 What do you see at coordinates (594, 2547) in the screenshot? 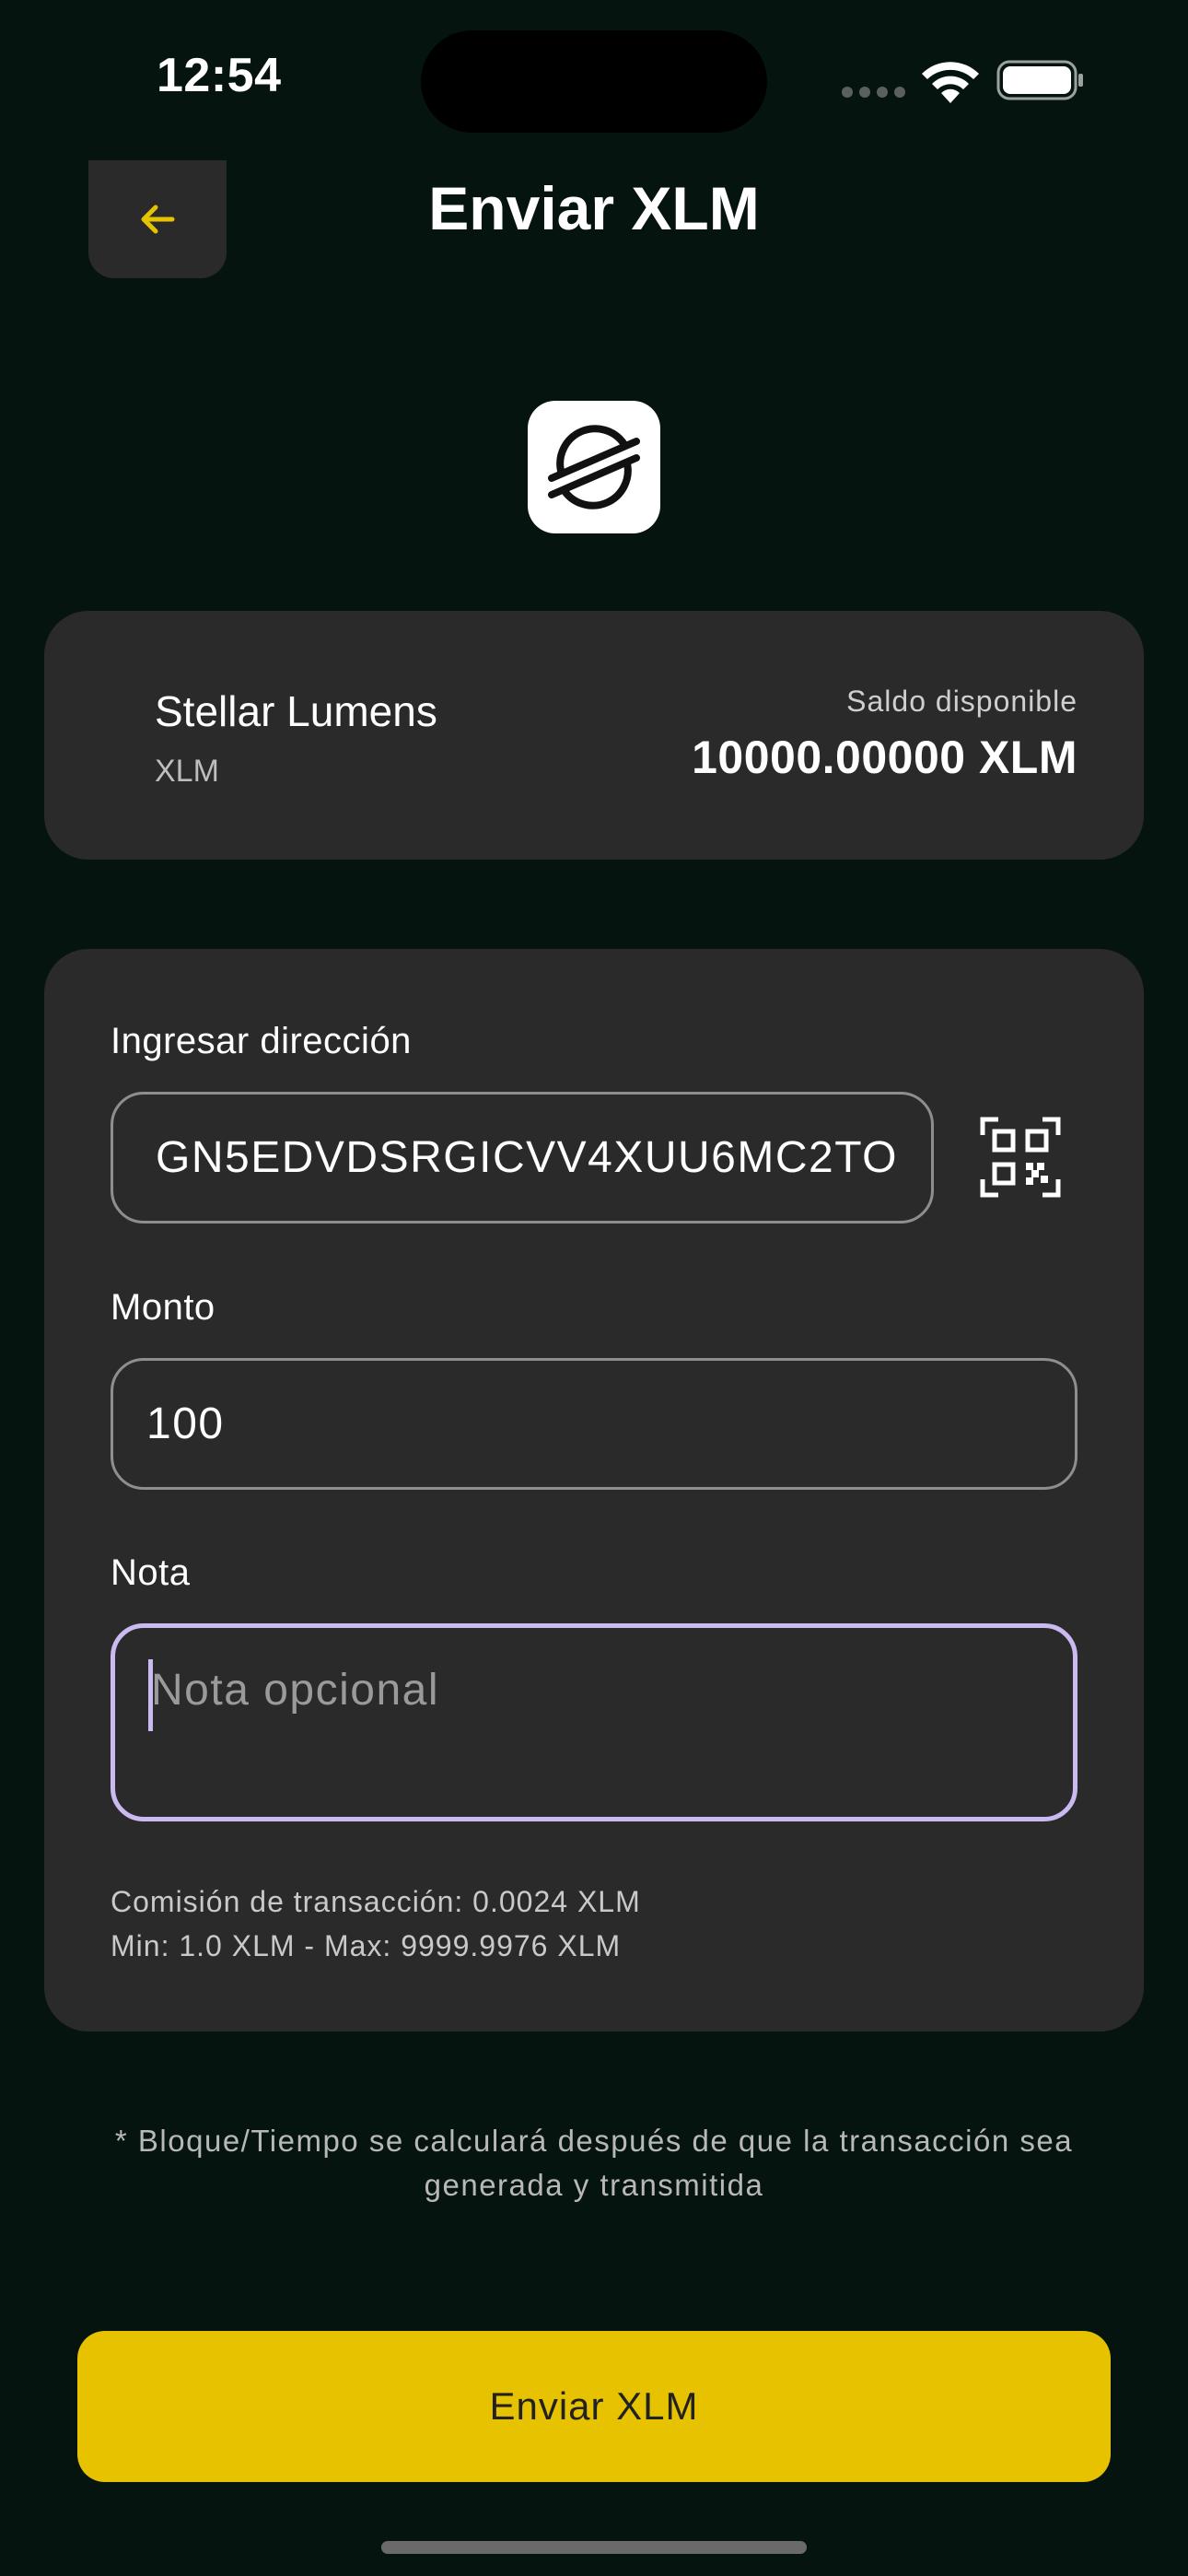
I see `home-indicator` at bounding box center [594, 2547].